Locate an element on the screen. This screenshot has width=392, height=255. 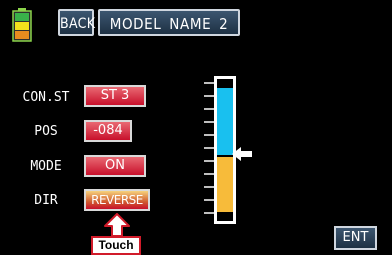
touch-annotation-label: Touch is located at coordinates (116, 245).